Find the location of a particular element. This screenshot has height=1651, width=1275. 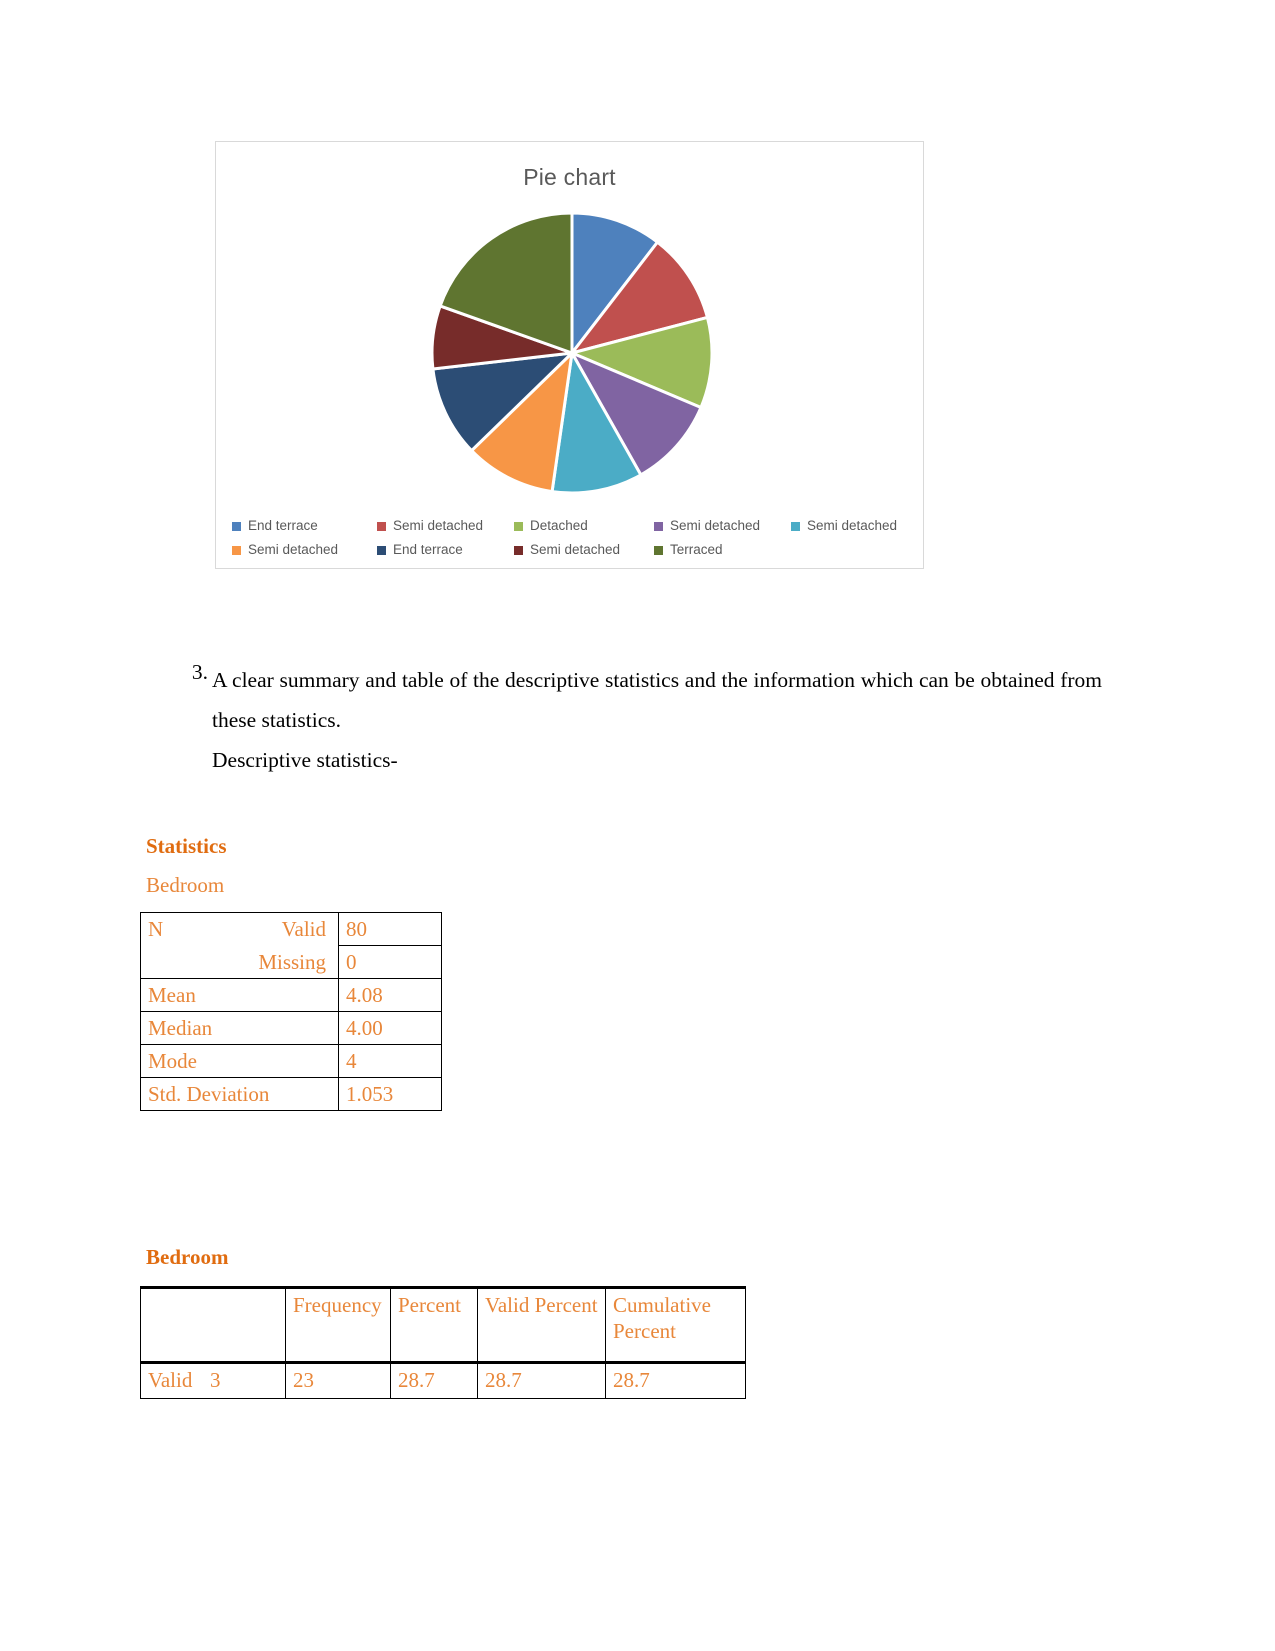

legend-item: Terraced is located at coordinates (688, 550).